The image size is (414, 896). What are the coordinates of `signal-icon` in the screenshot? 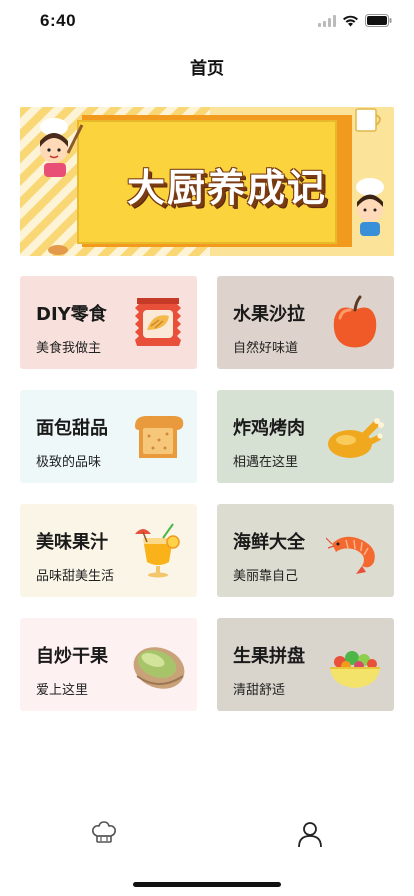 It's located at (327, 20).